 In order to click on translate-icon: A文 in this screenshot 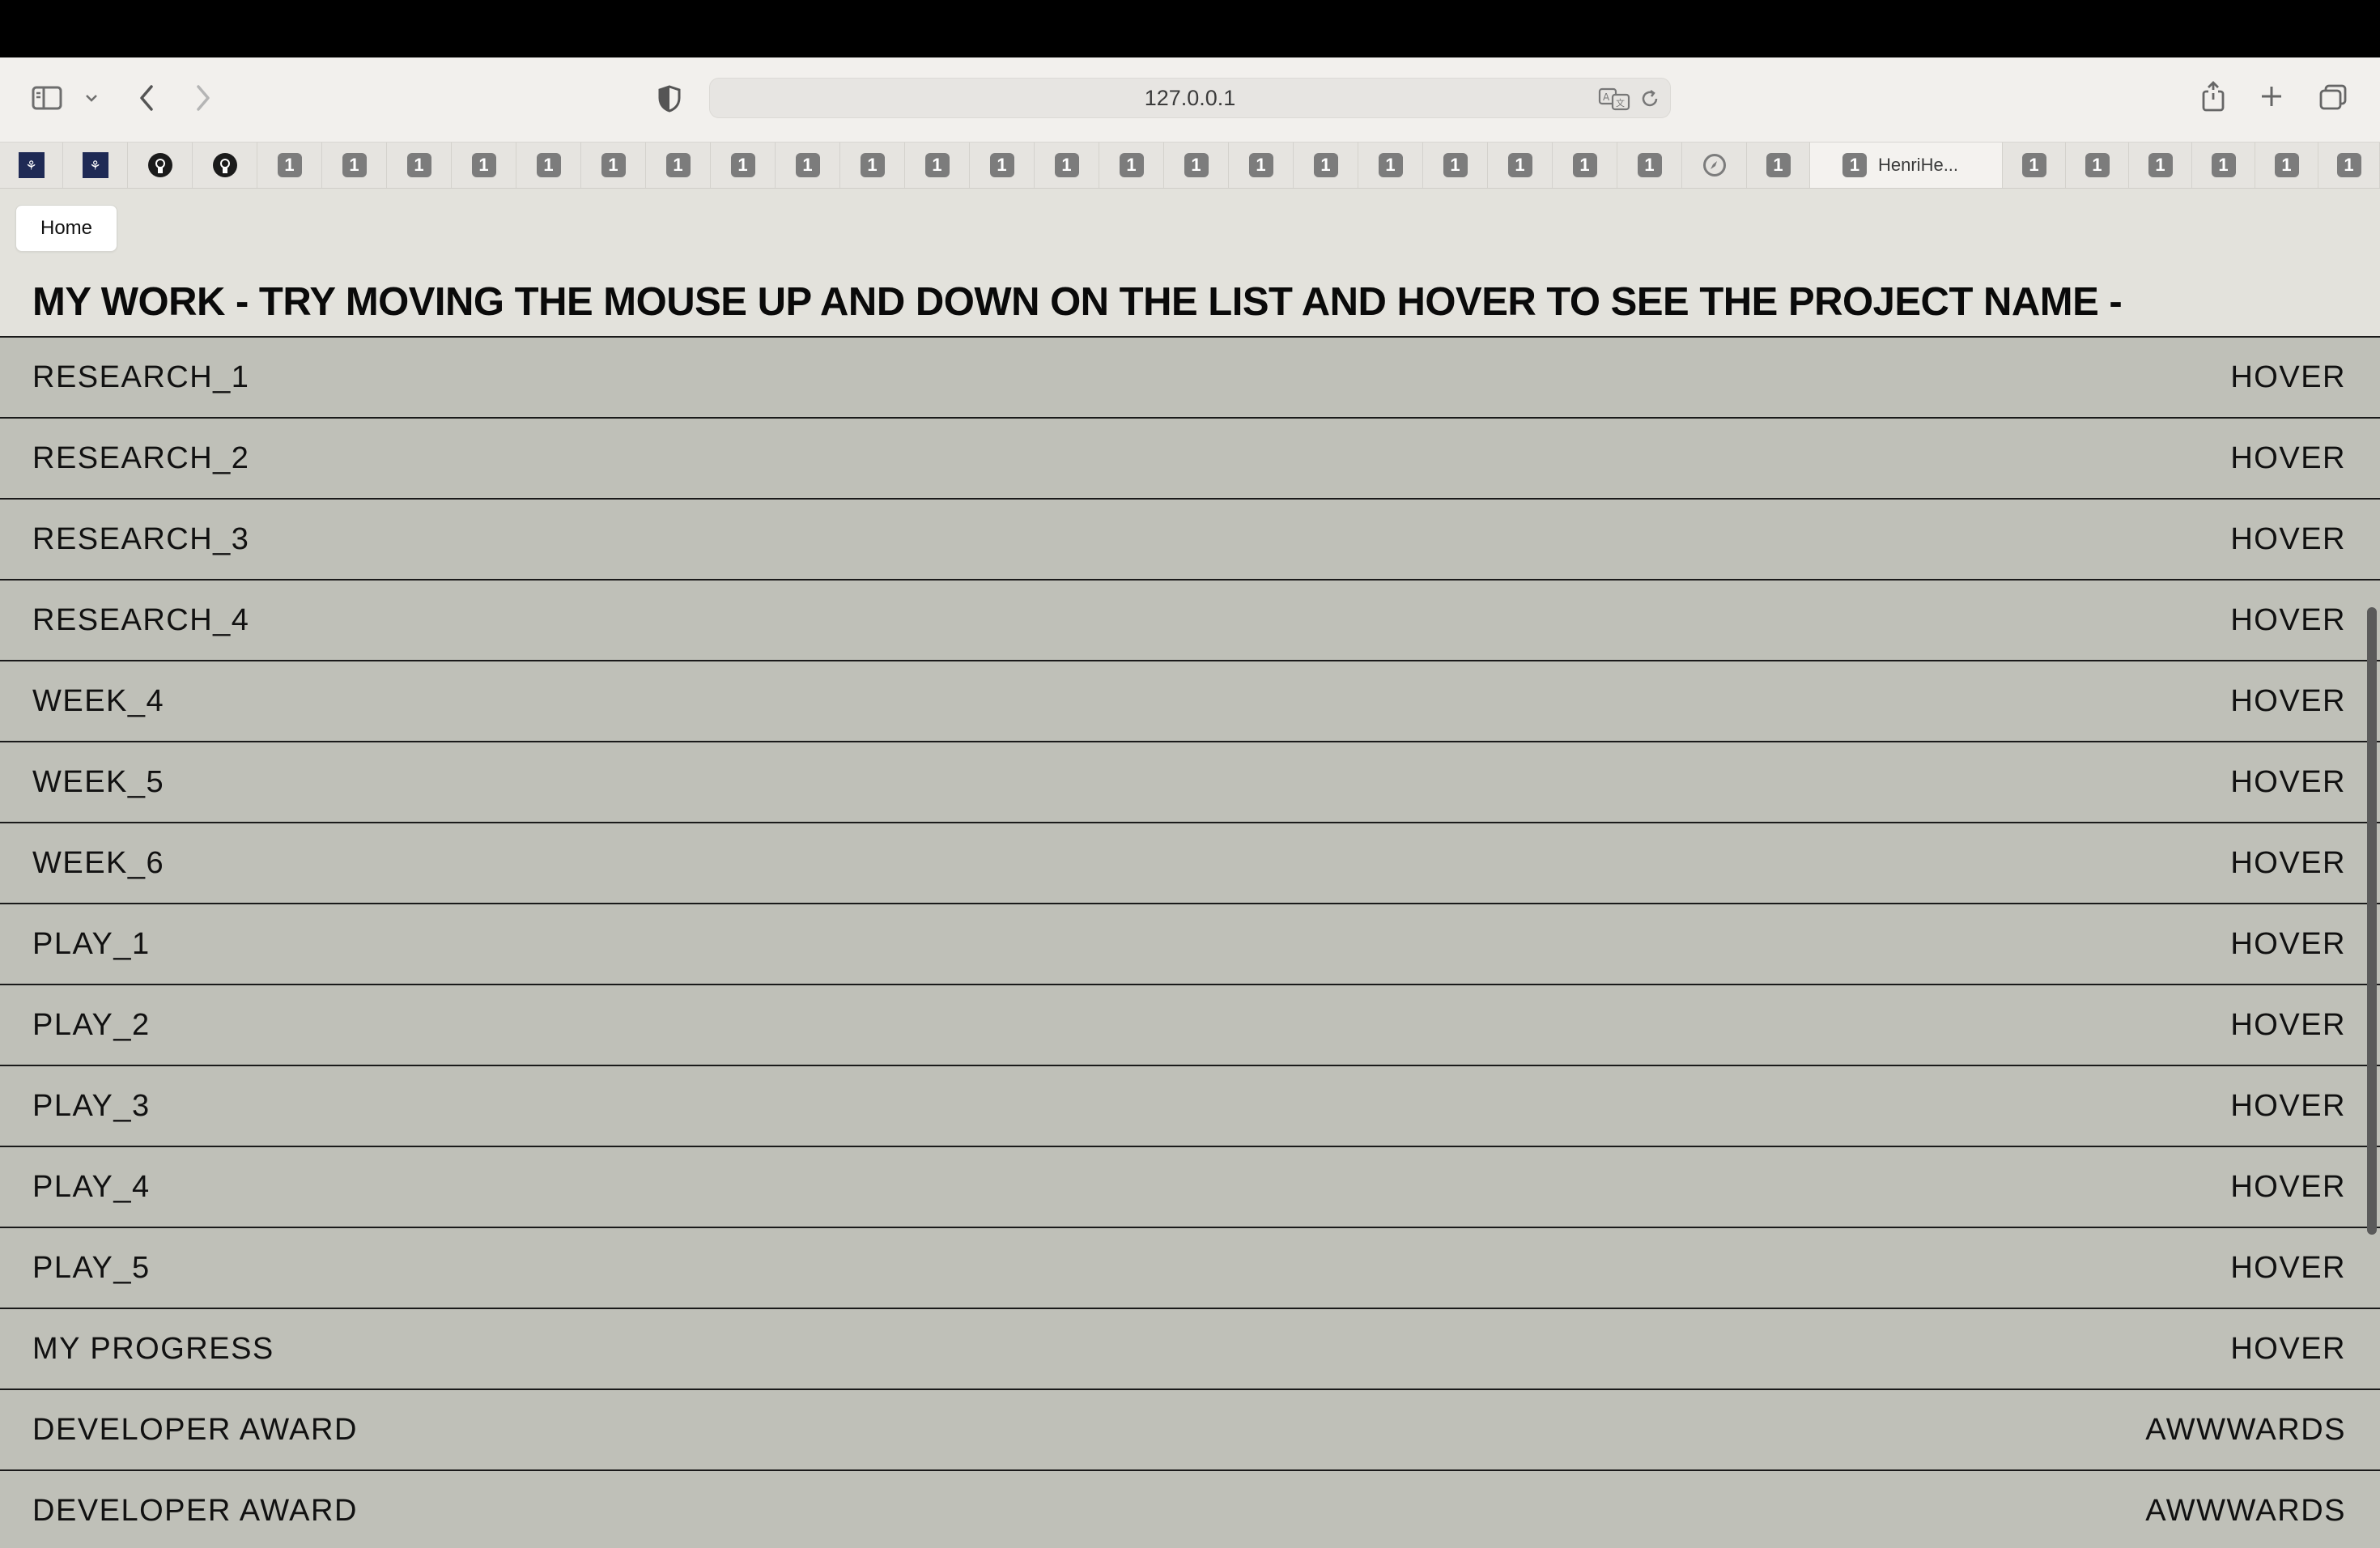, I will do `click(1614, 99)`.